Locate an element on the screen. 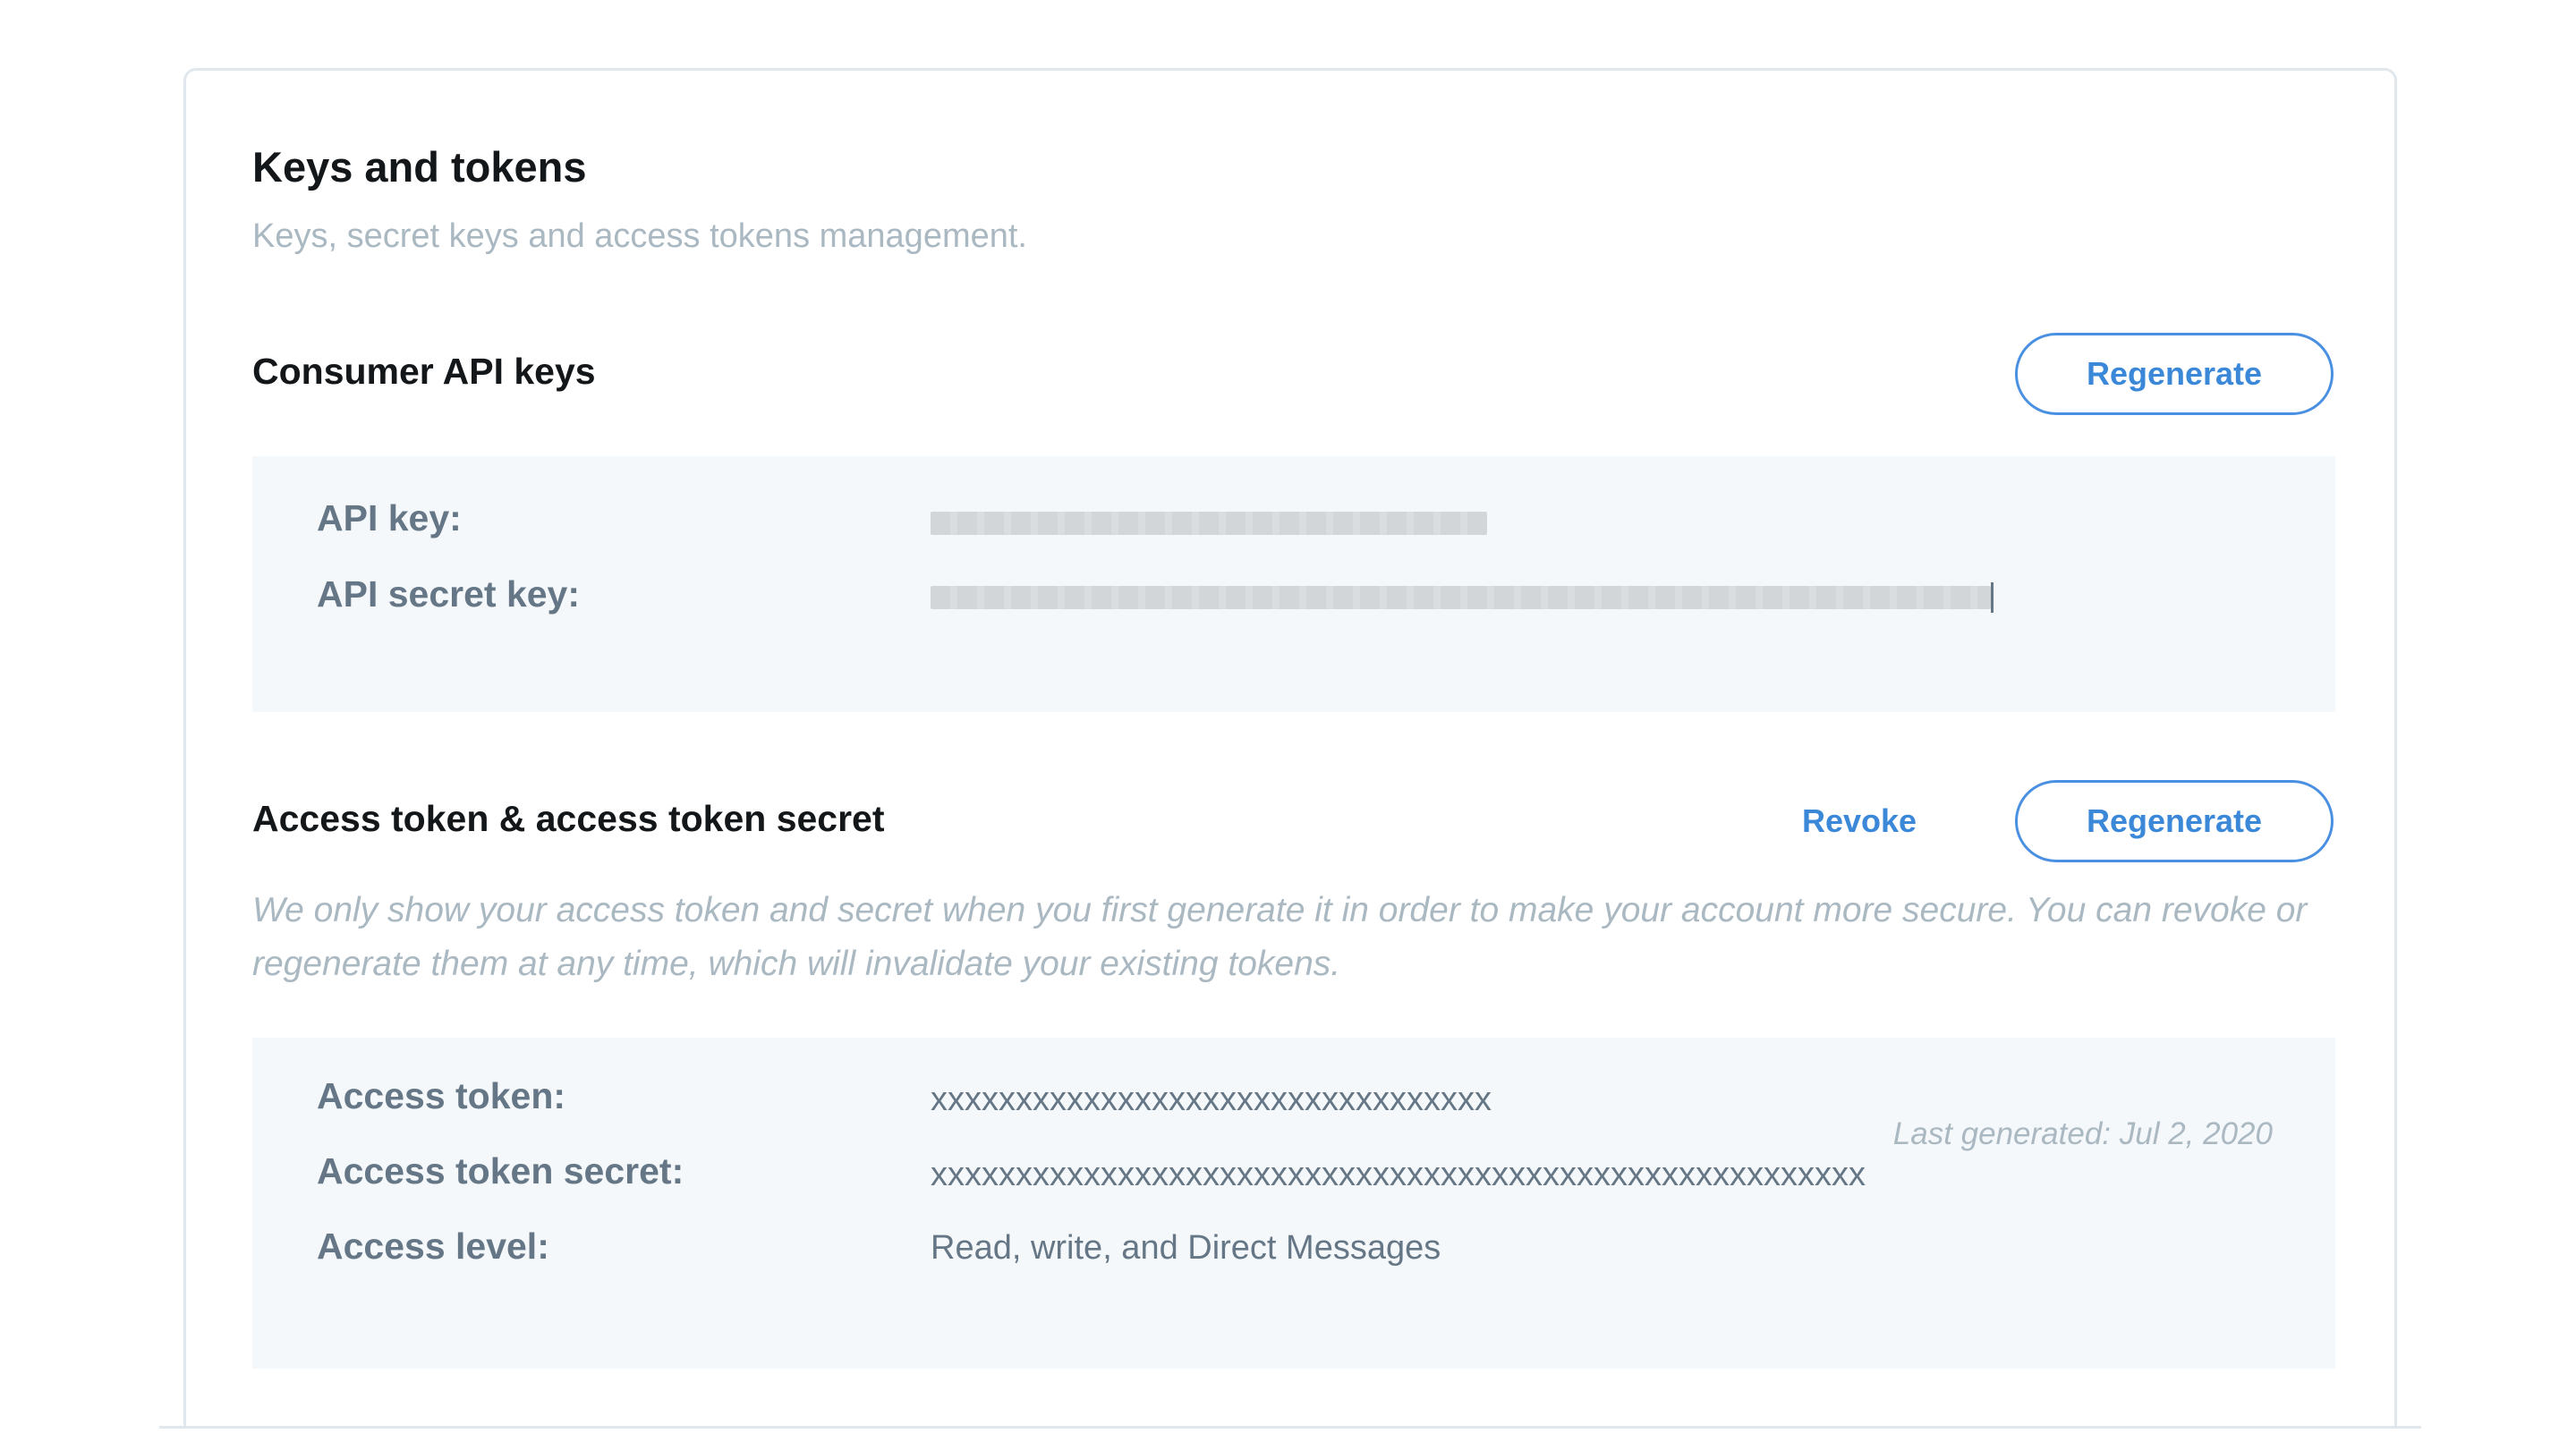 This screenshot has height=1442, width=2576. access-token-regenerate-button: Regenerate is located at coordinates (2174, 821).